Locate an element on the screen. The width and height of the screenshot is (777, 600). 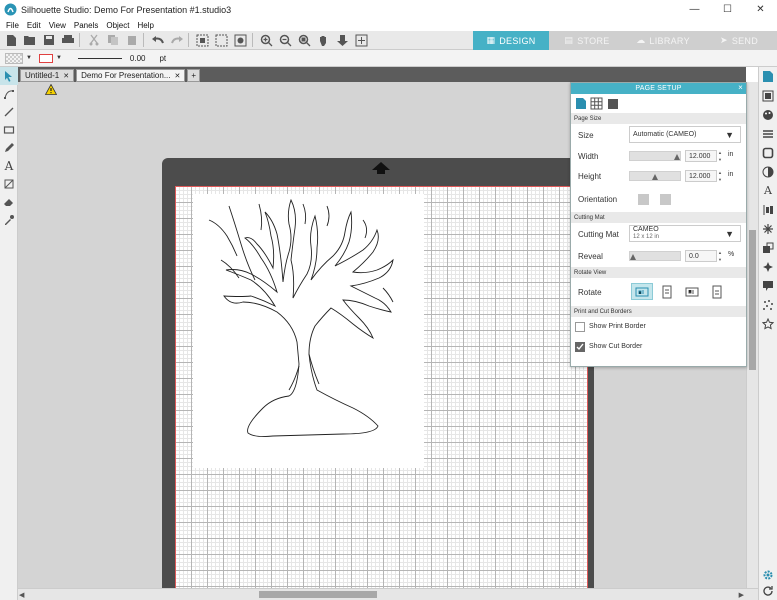
line-width-value: 0.00 is located at coordinates (138, 58).